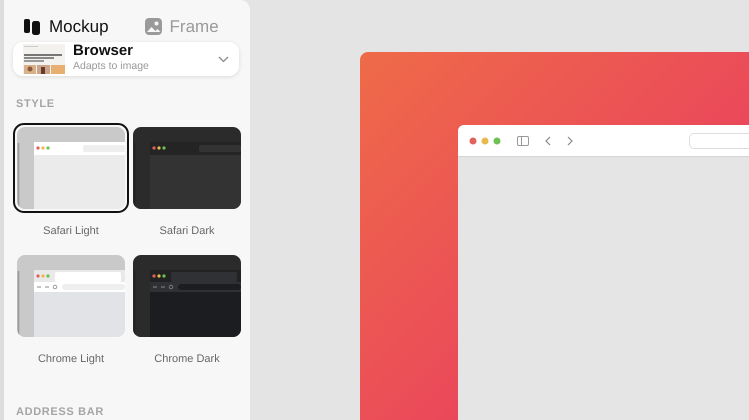 This screenshot has width=749, height=420. I want to click on style-label: Chrome Light, so click(71, 359).